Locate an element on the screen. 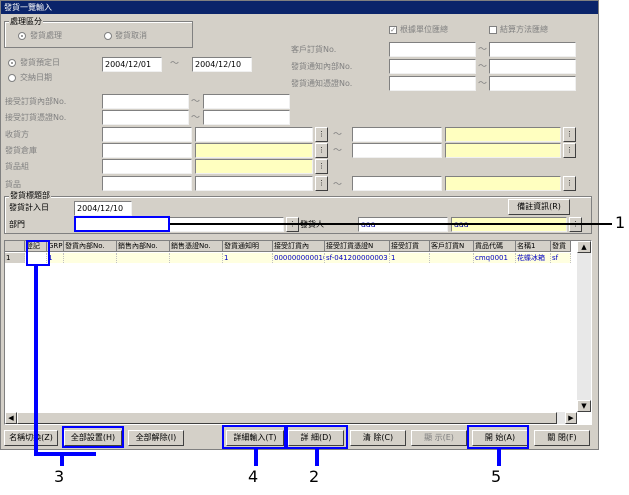  callout-number-3: 3 is located at coordinates (59, 476).